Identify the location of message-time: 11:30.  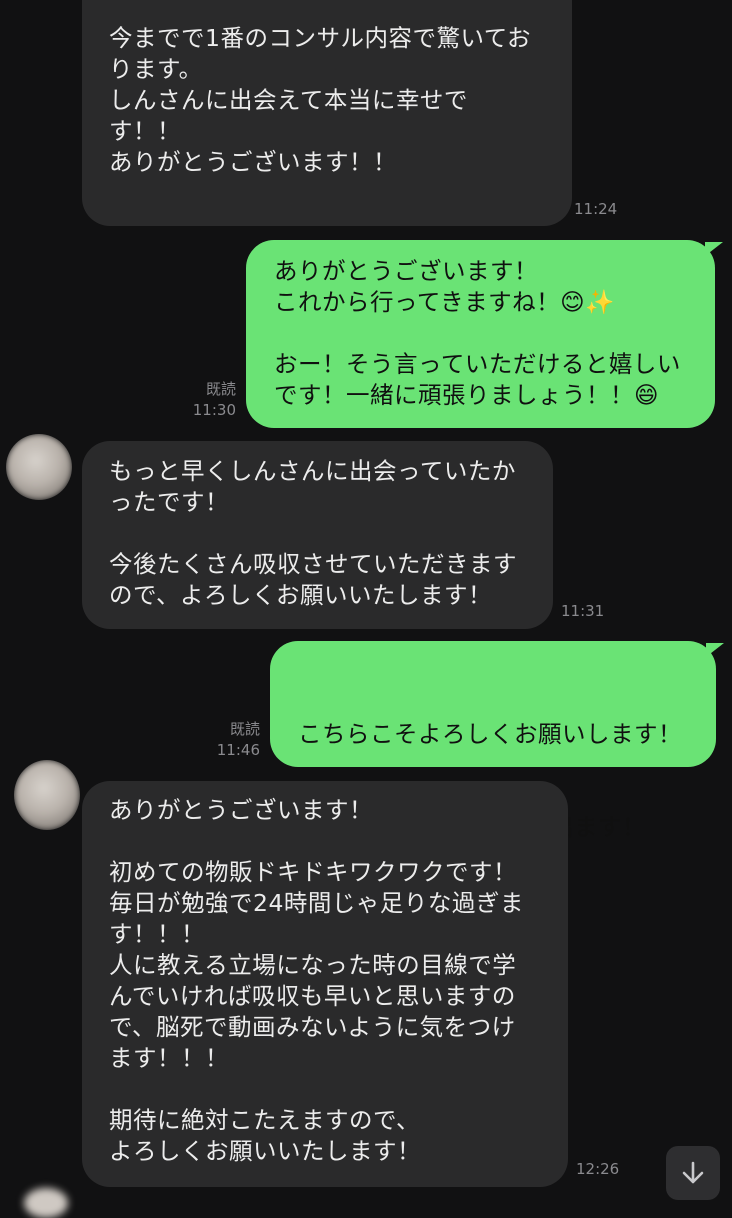
(214, 410).